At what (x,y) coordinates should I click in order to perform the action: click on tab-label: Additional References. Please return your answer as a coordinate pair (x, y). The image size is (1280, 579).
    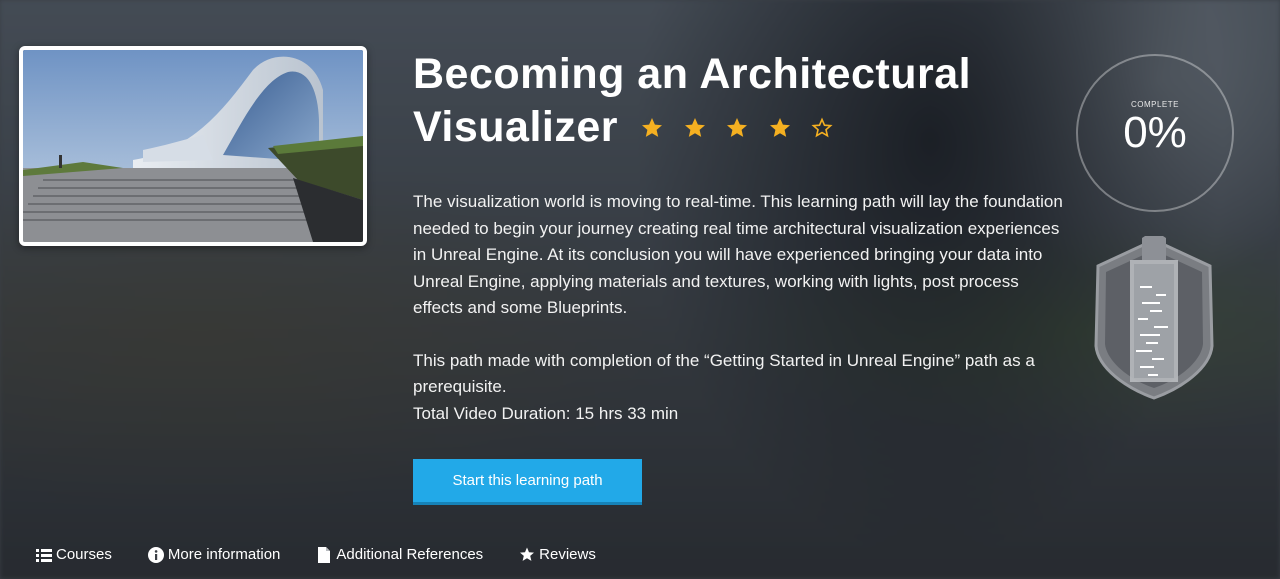
    Looking at the image, I should click on (410, 554).